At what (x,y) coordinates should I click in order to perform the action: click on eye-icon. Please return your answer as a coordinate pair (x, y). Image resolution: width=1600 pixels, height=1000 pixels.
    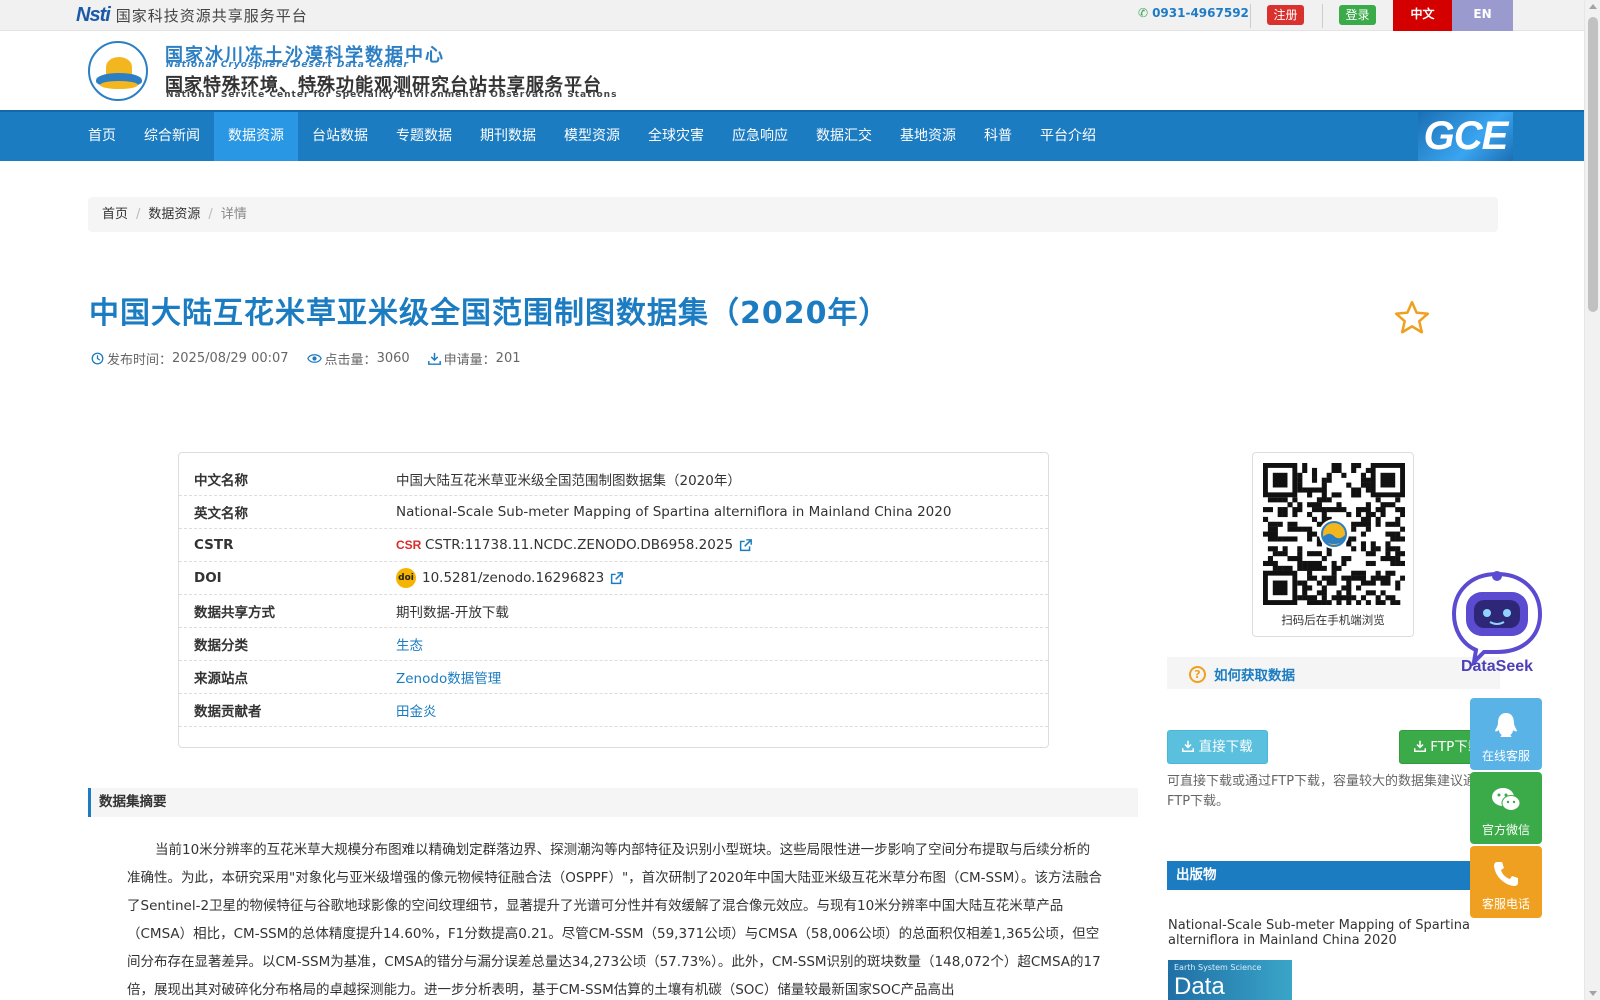
    Looking at the image, I should click on (314, 358).